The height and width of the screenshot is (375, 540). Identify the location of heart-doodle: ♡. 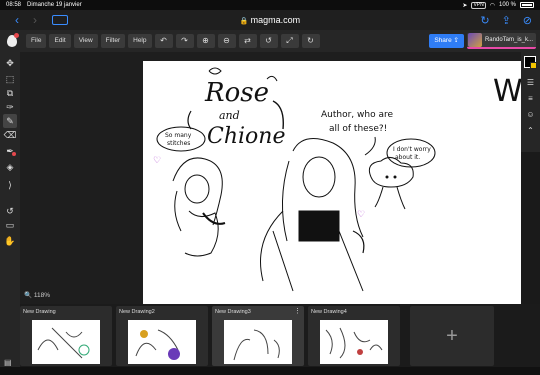
(157, 160).